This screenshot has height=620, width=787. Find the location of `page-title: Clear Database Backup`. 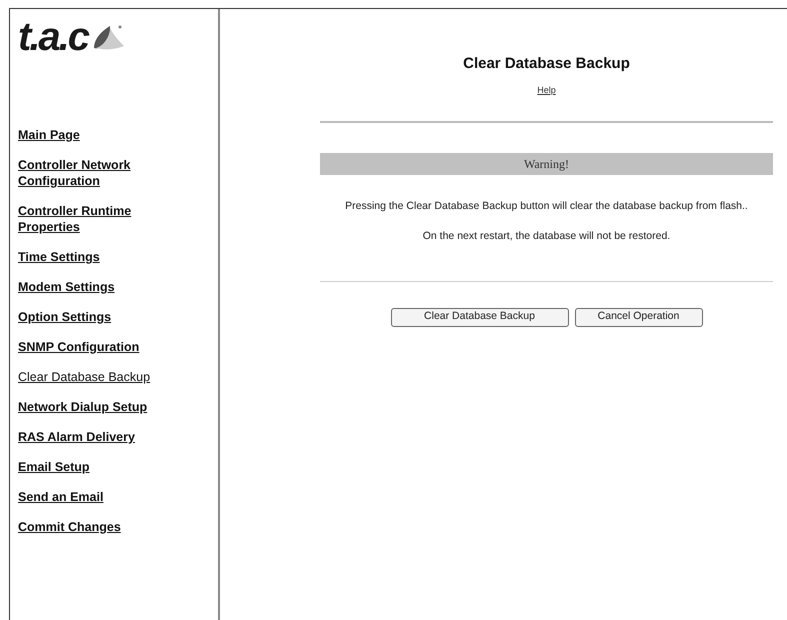

page-title: Clear Database Backup is located at coordinates (546, 64).